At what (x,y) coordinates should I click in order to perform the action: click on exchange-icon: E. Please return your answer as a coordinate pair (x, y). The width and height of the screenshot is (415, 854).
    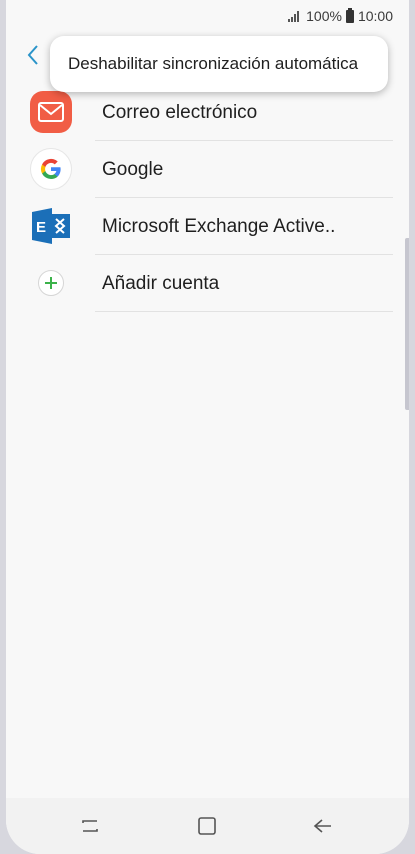
    Looking at the image, I should click on (51, 226).